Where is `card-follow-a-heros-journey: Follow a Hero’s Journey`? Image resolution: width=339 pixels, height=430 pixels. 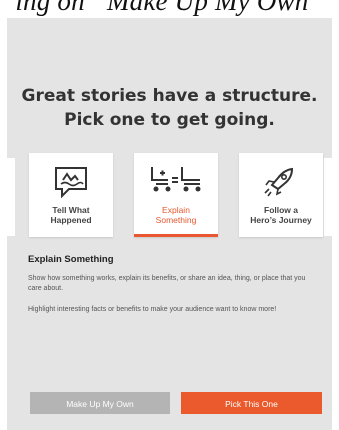 card-follow-a-heros-journey: Follow a Hero’s Journey is located at coordinates (281, 195).